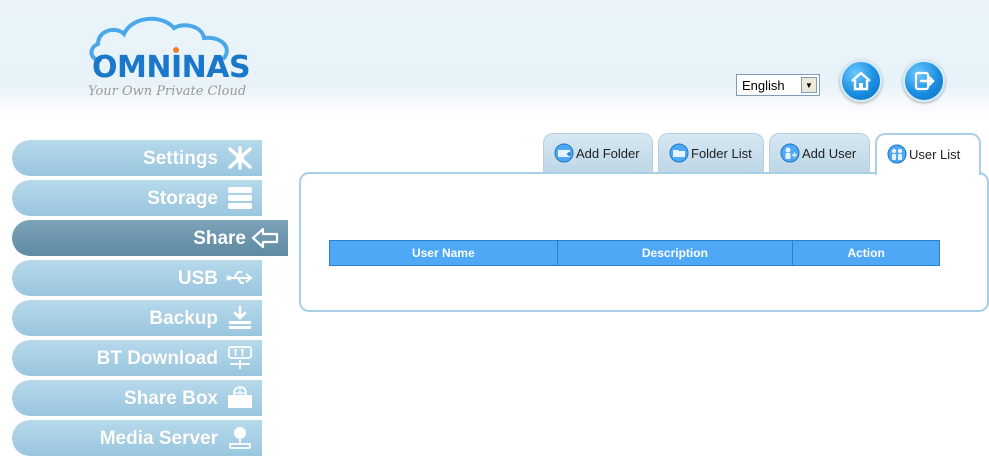 Image resolution: width=989 pixels, height=456 pixels. I want to click on column-header-description: Description, so click(675, 253).